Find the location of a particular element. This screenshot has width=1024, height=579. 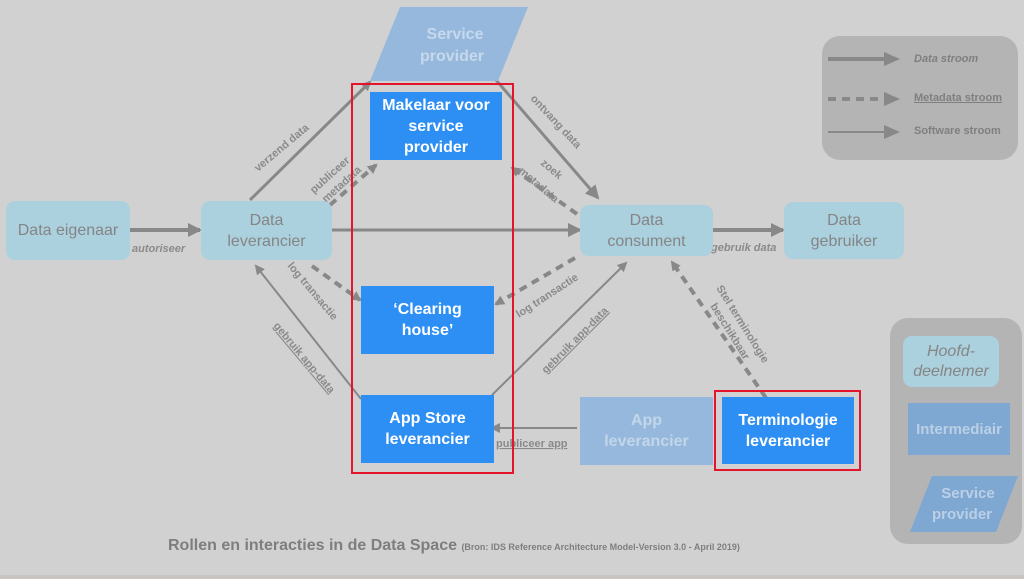

label-log-transactie-right: log transactie is located at coordinates (547, 295).